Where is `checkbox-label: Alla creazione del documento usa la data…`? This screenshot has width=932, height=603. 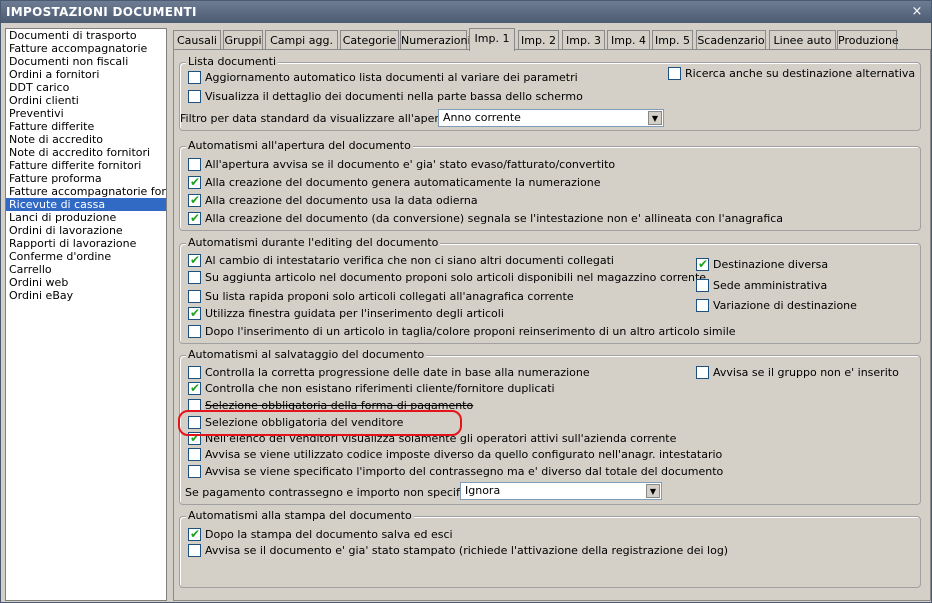 checkbox-label: Alla creazione del documento usa la data… is located at coordinates (341, 200).